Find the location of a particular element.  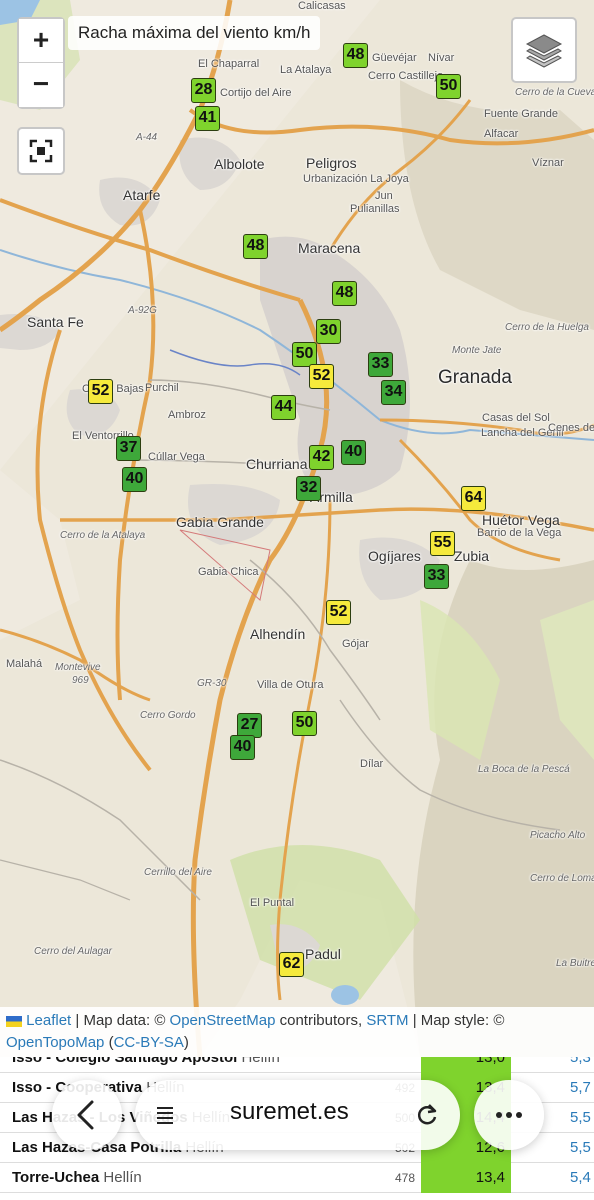

zoom-out-button: − is located at coordinates (41, 85).